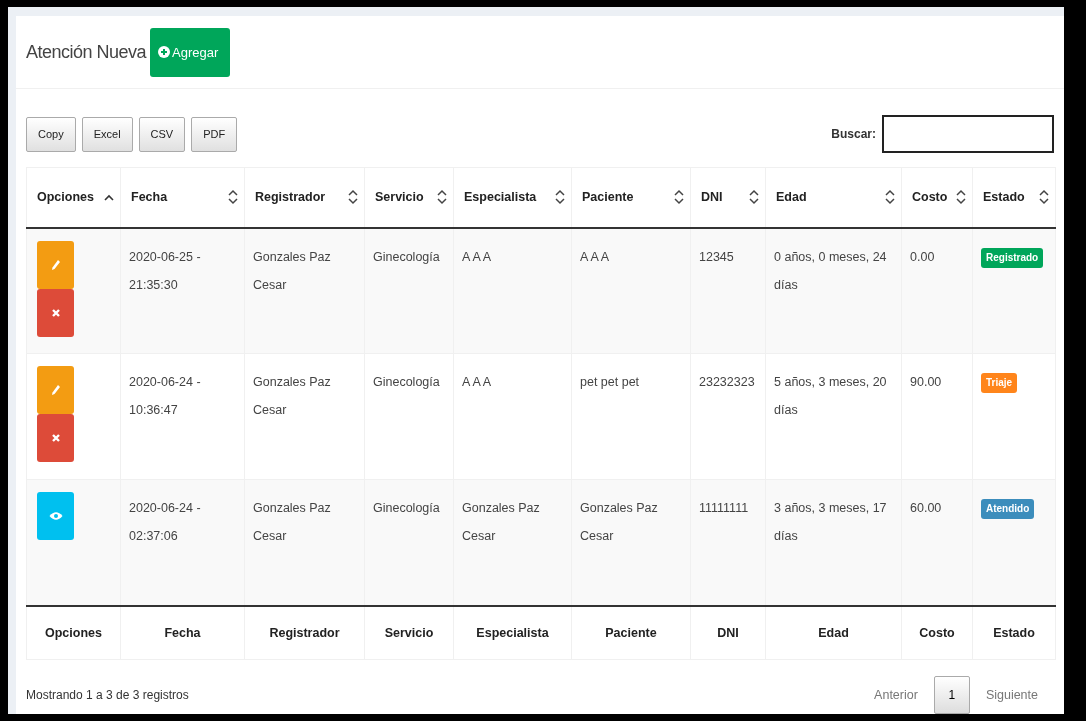 This screenshot has width=1086, height=721. Describe the element at coordinates (182, 290) in the screenshot. I see `table-cell: 2020-06-25 - 21:35:30` at that location.